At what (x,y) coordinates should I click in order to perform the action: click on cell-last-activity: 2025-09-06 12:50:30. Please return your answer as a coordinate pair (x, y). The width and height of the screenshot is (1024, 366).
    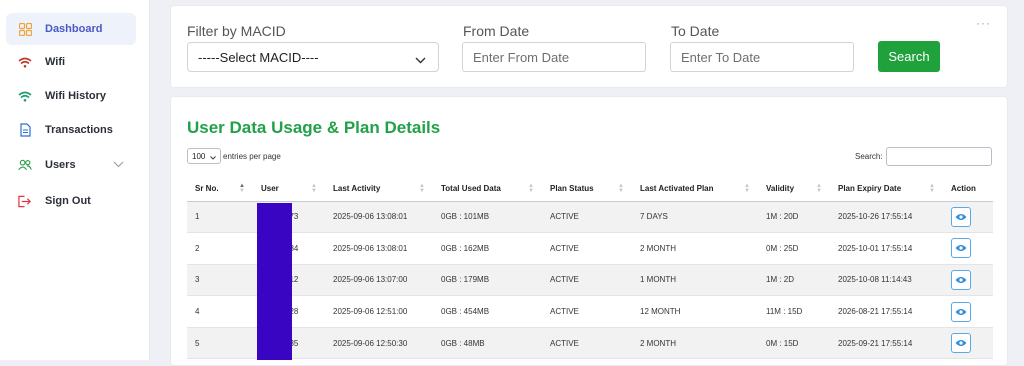
    Looking at the image, I should click on (379, 343).